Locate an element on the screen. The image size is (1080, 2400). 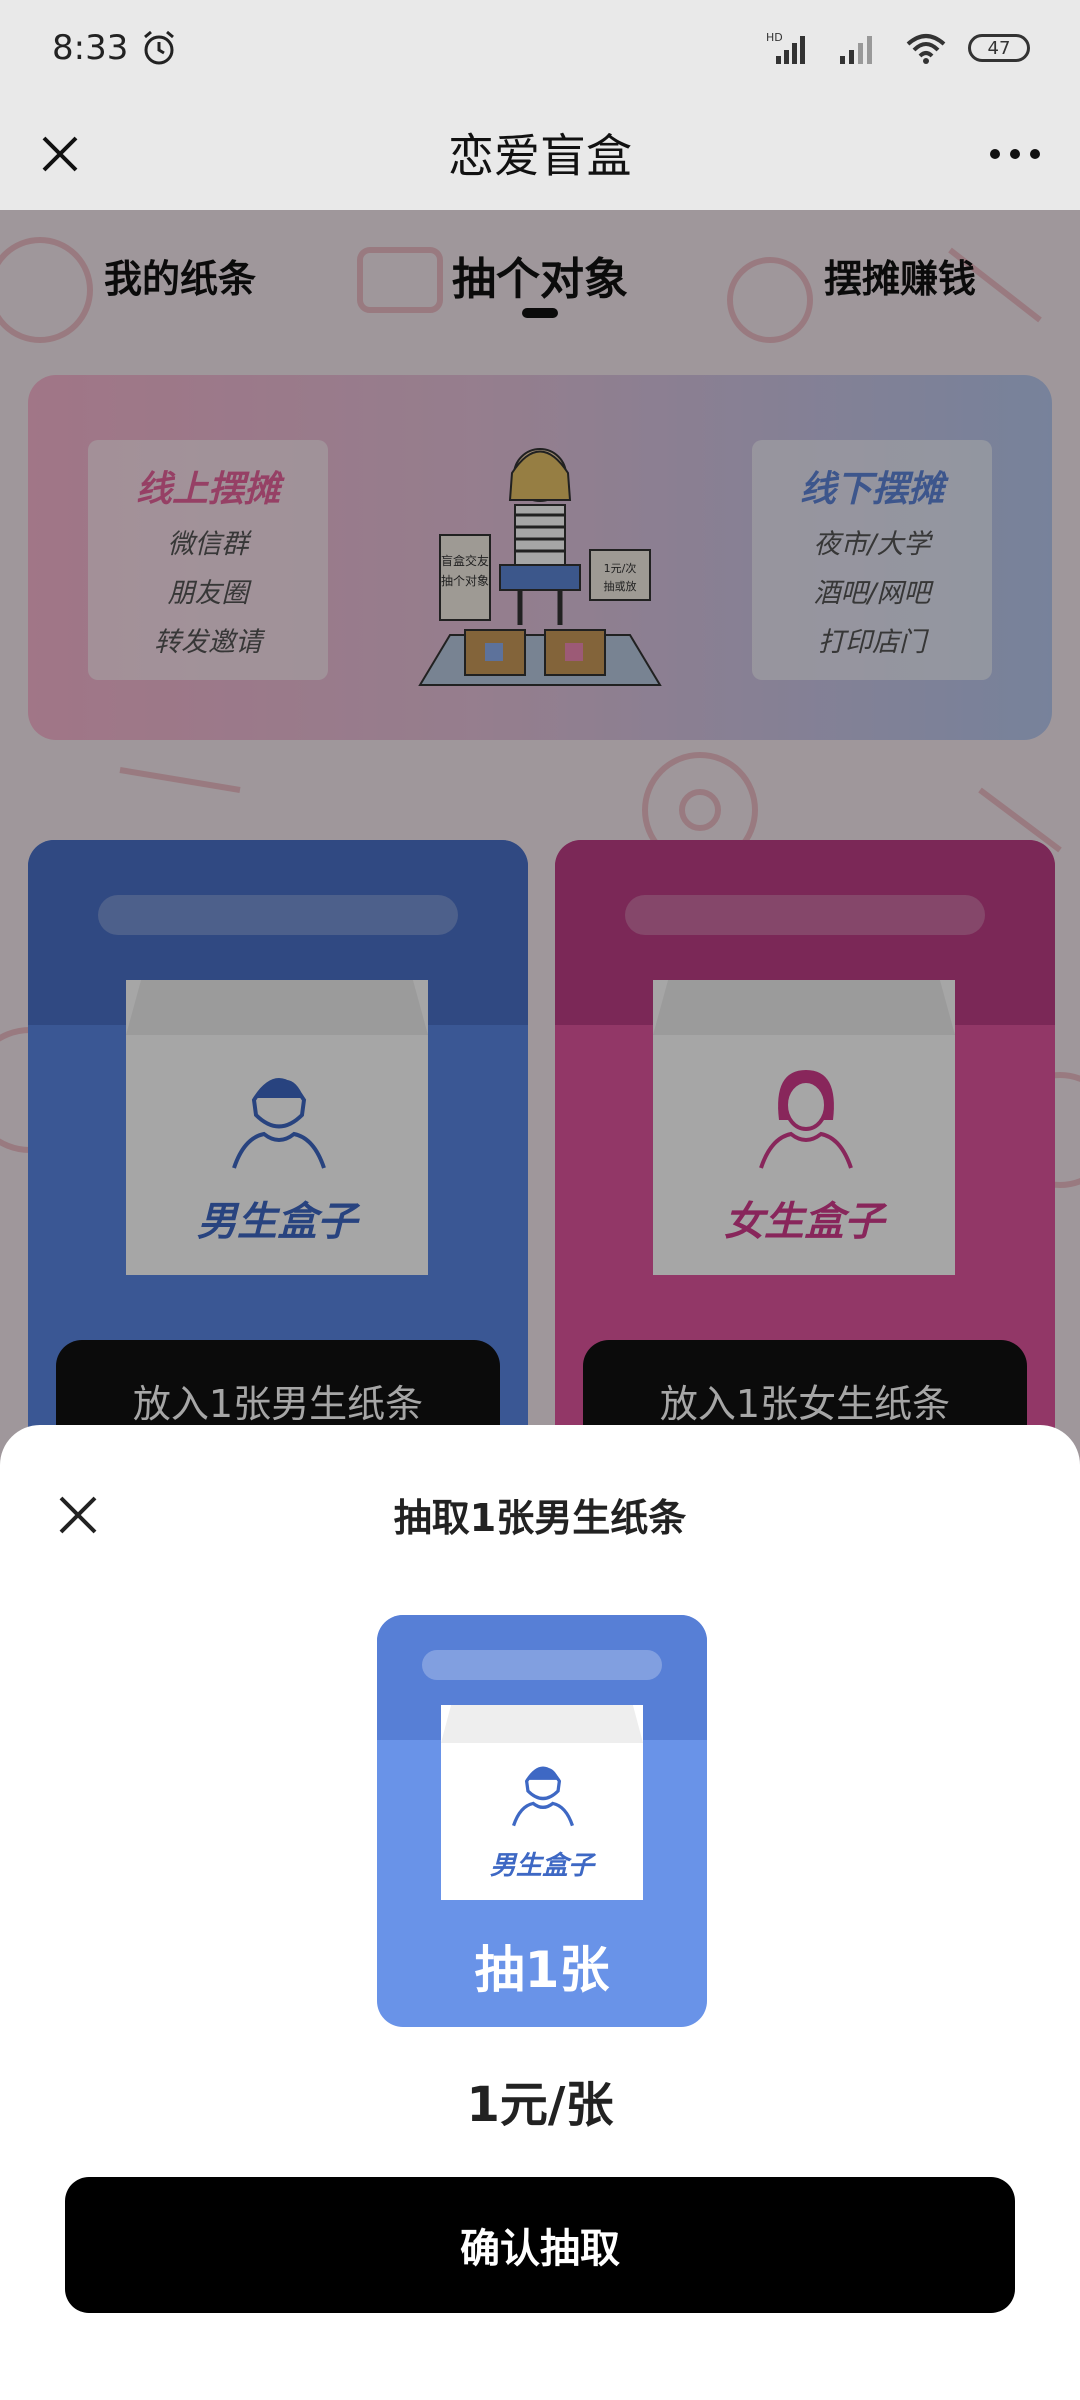
box-slot is located at coordinates (542, 1665).